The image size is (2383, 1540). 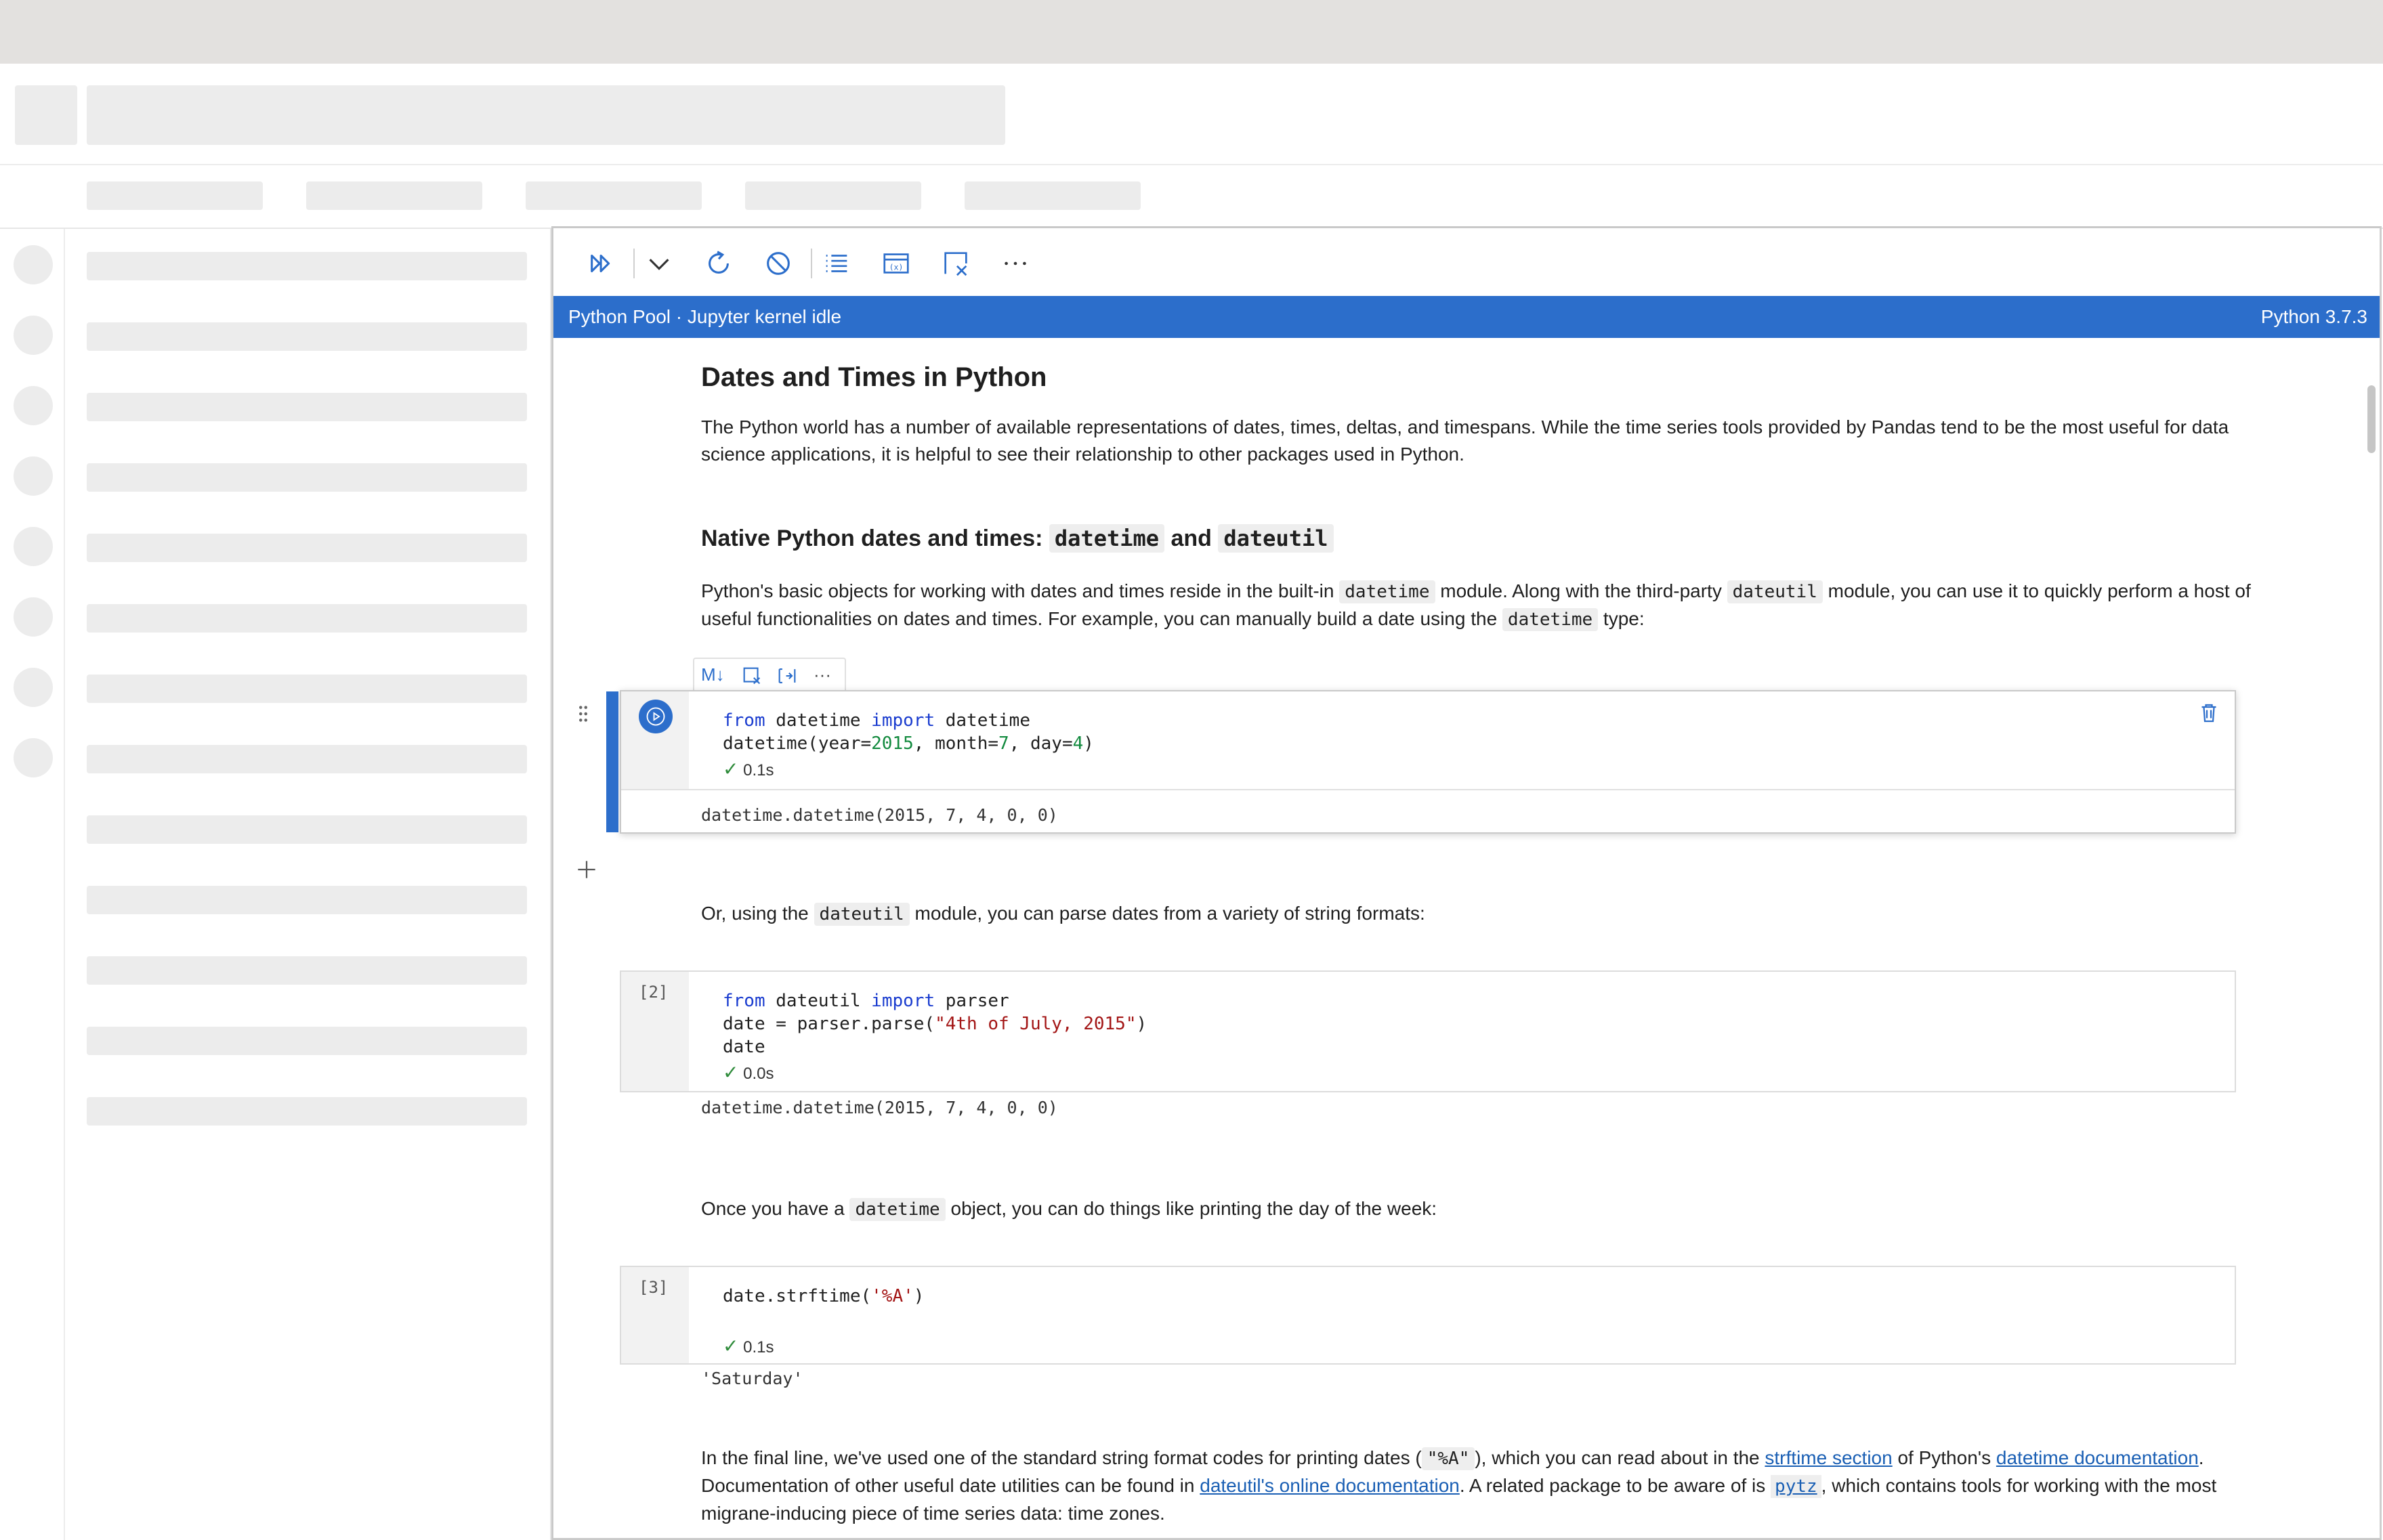 I want to click on check-icon: ✓, so click(x=731, y=1072).